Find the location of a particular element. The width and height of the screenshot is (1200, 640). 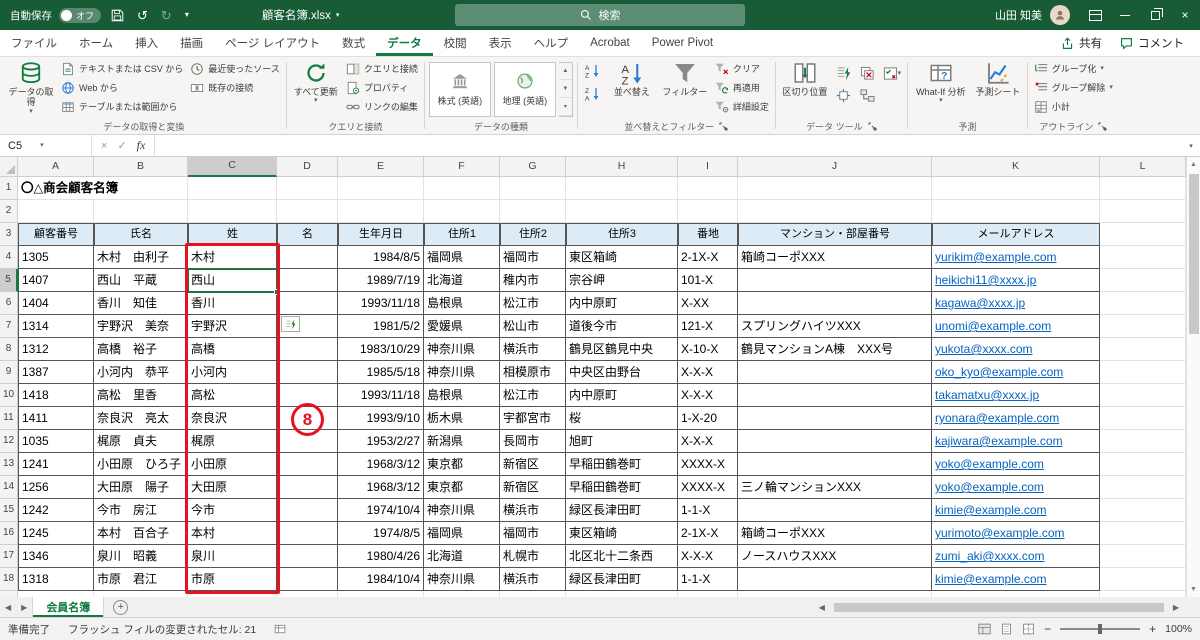

what-if-analysis-button: ? What-If 分析 ▾ is located at coordinates (941, 81).